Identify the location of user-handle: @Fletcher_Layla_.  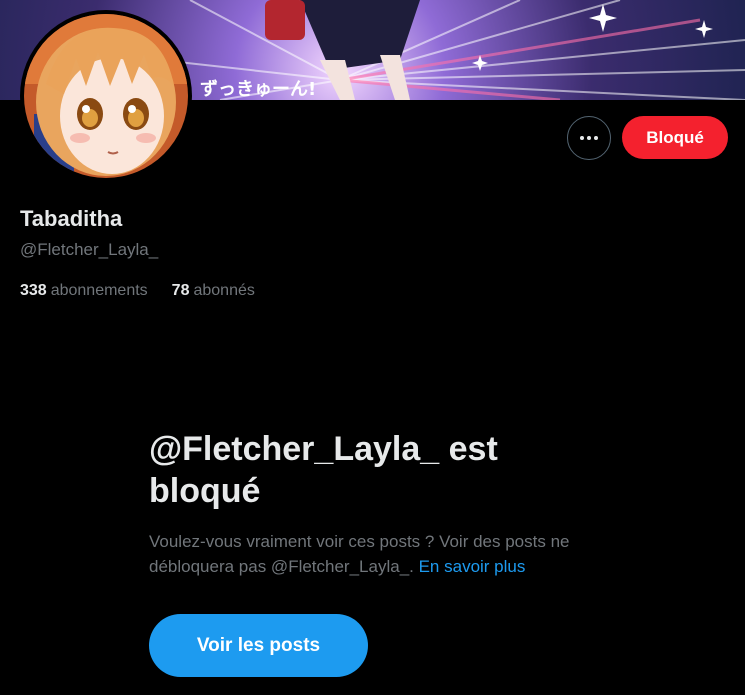
(89, 249).